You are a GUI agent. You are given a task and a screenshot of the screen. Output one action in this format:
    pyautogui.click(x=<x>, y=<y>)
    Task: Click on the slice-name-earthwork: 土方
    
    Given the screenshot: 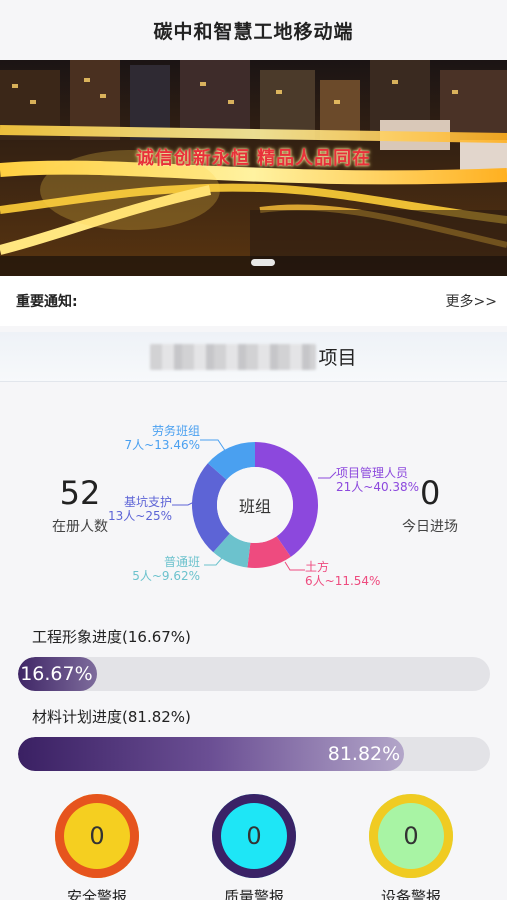 What is the action you would take?
    pyautogui.click(x=317, y=567)
    